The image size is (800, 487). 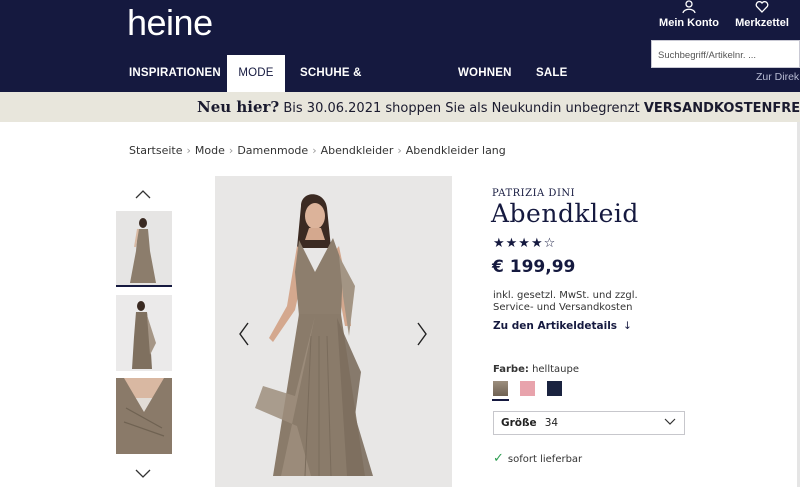 What do you see at coordinates (170, 23) in the screenshot?
I see `heine-logo: heine` at bounding box center [170, 23].